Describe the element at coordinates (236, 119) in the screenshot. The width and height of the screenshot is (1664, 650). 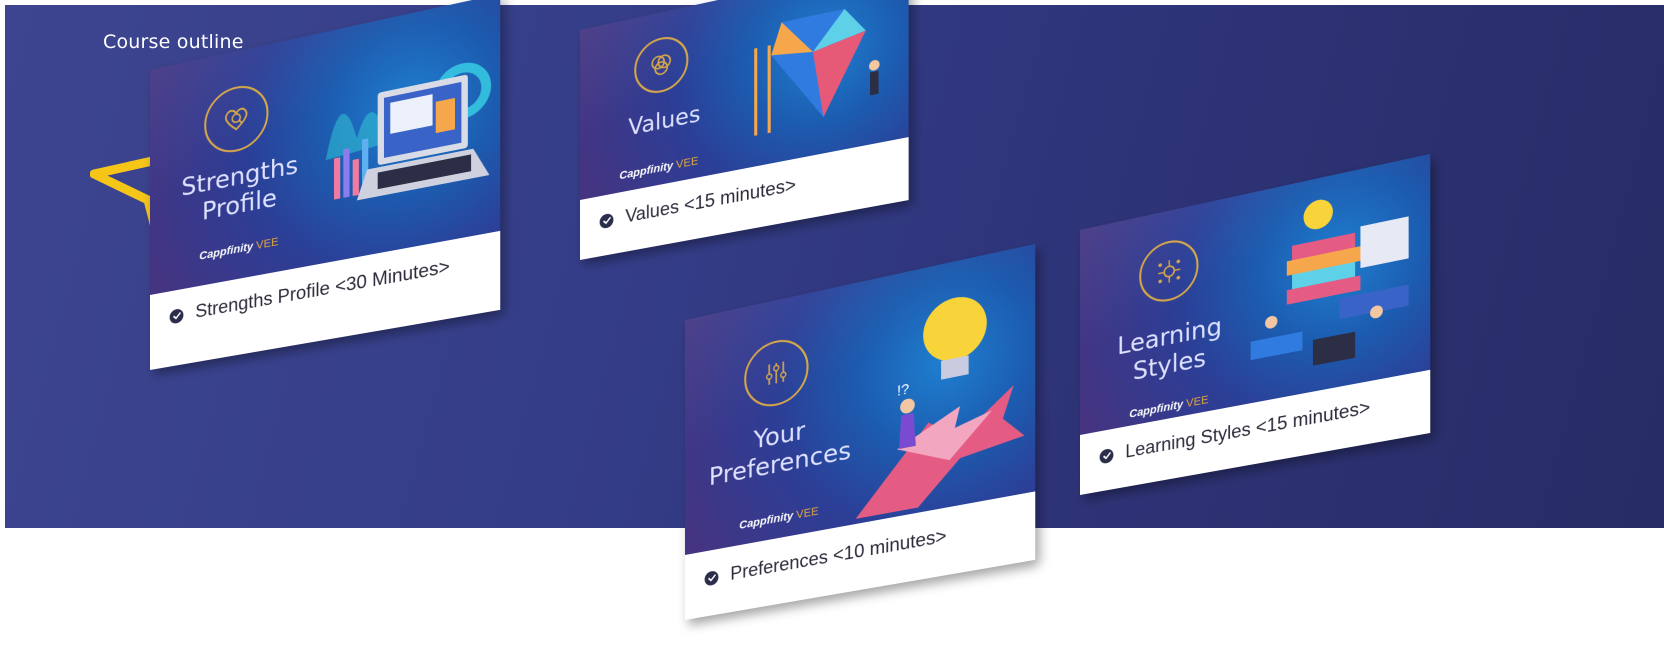
I see `heart-search-icon` at that location.